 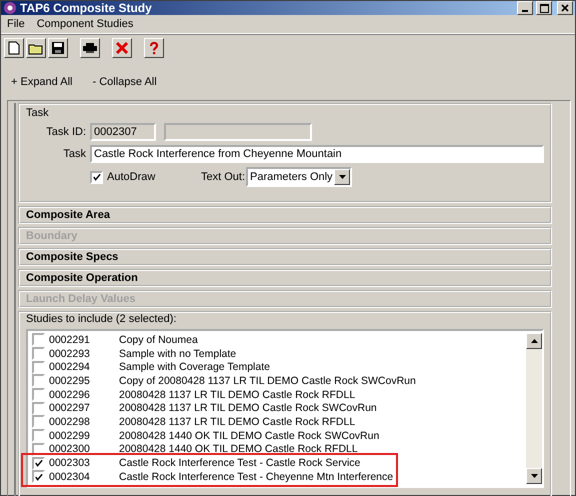 I want to click on study-id: 0002291, so click(x=70, y=340).